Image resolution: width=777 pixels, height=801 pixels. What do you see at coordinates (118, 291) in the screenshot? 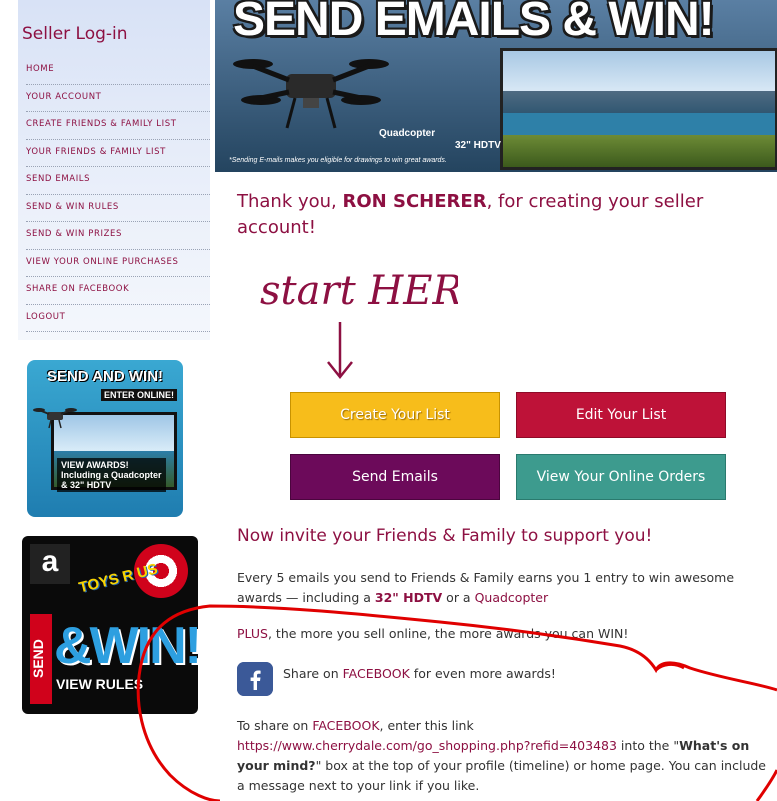
I see `sidebar-item-share-facebook: SHARE ON FACEBOOK` at bounding box center [118, 291].